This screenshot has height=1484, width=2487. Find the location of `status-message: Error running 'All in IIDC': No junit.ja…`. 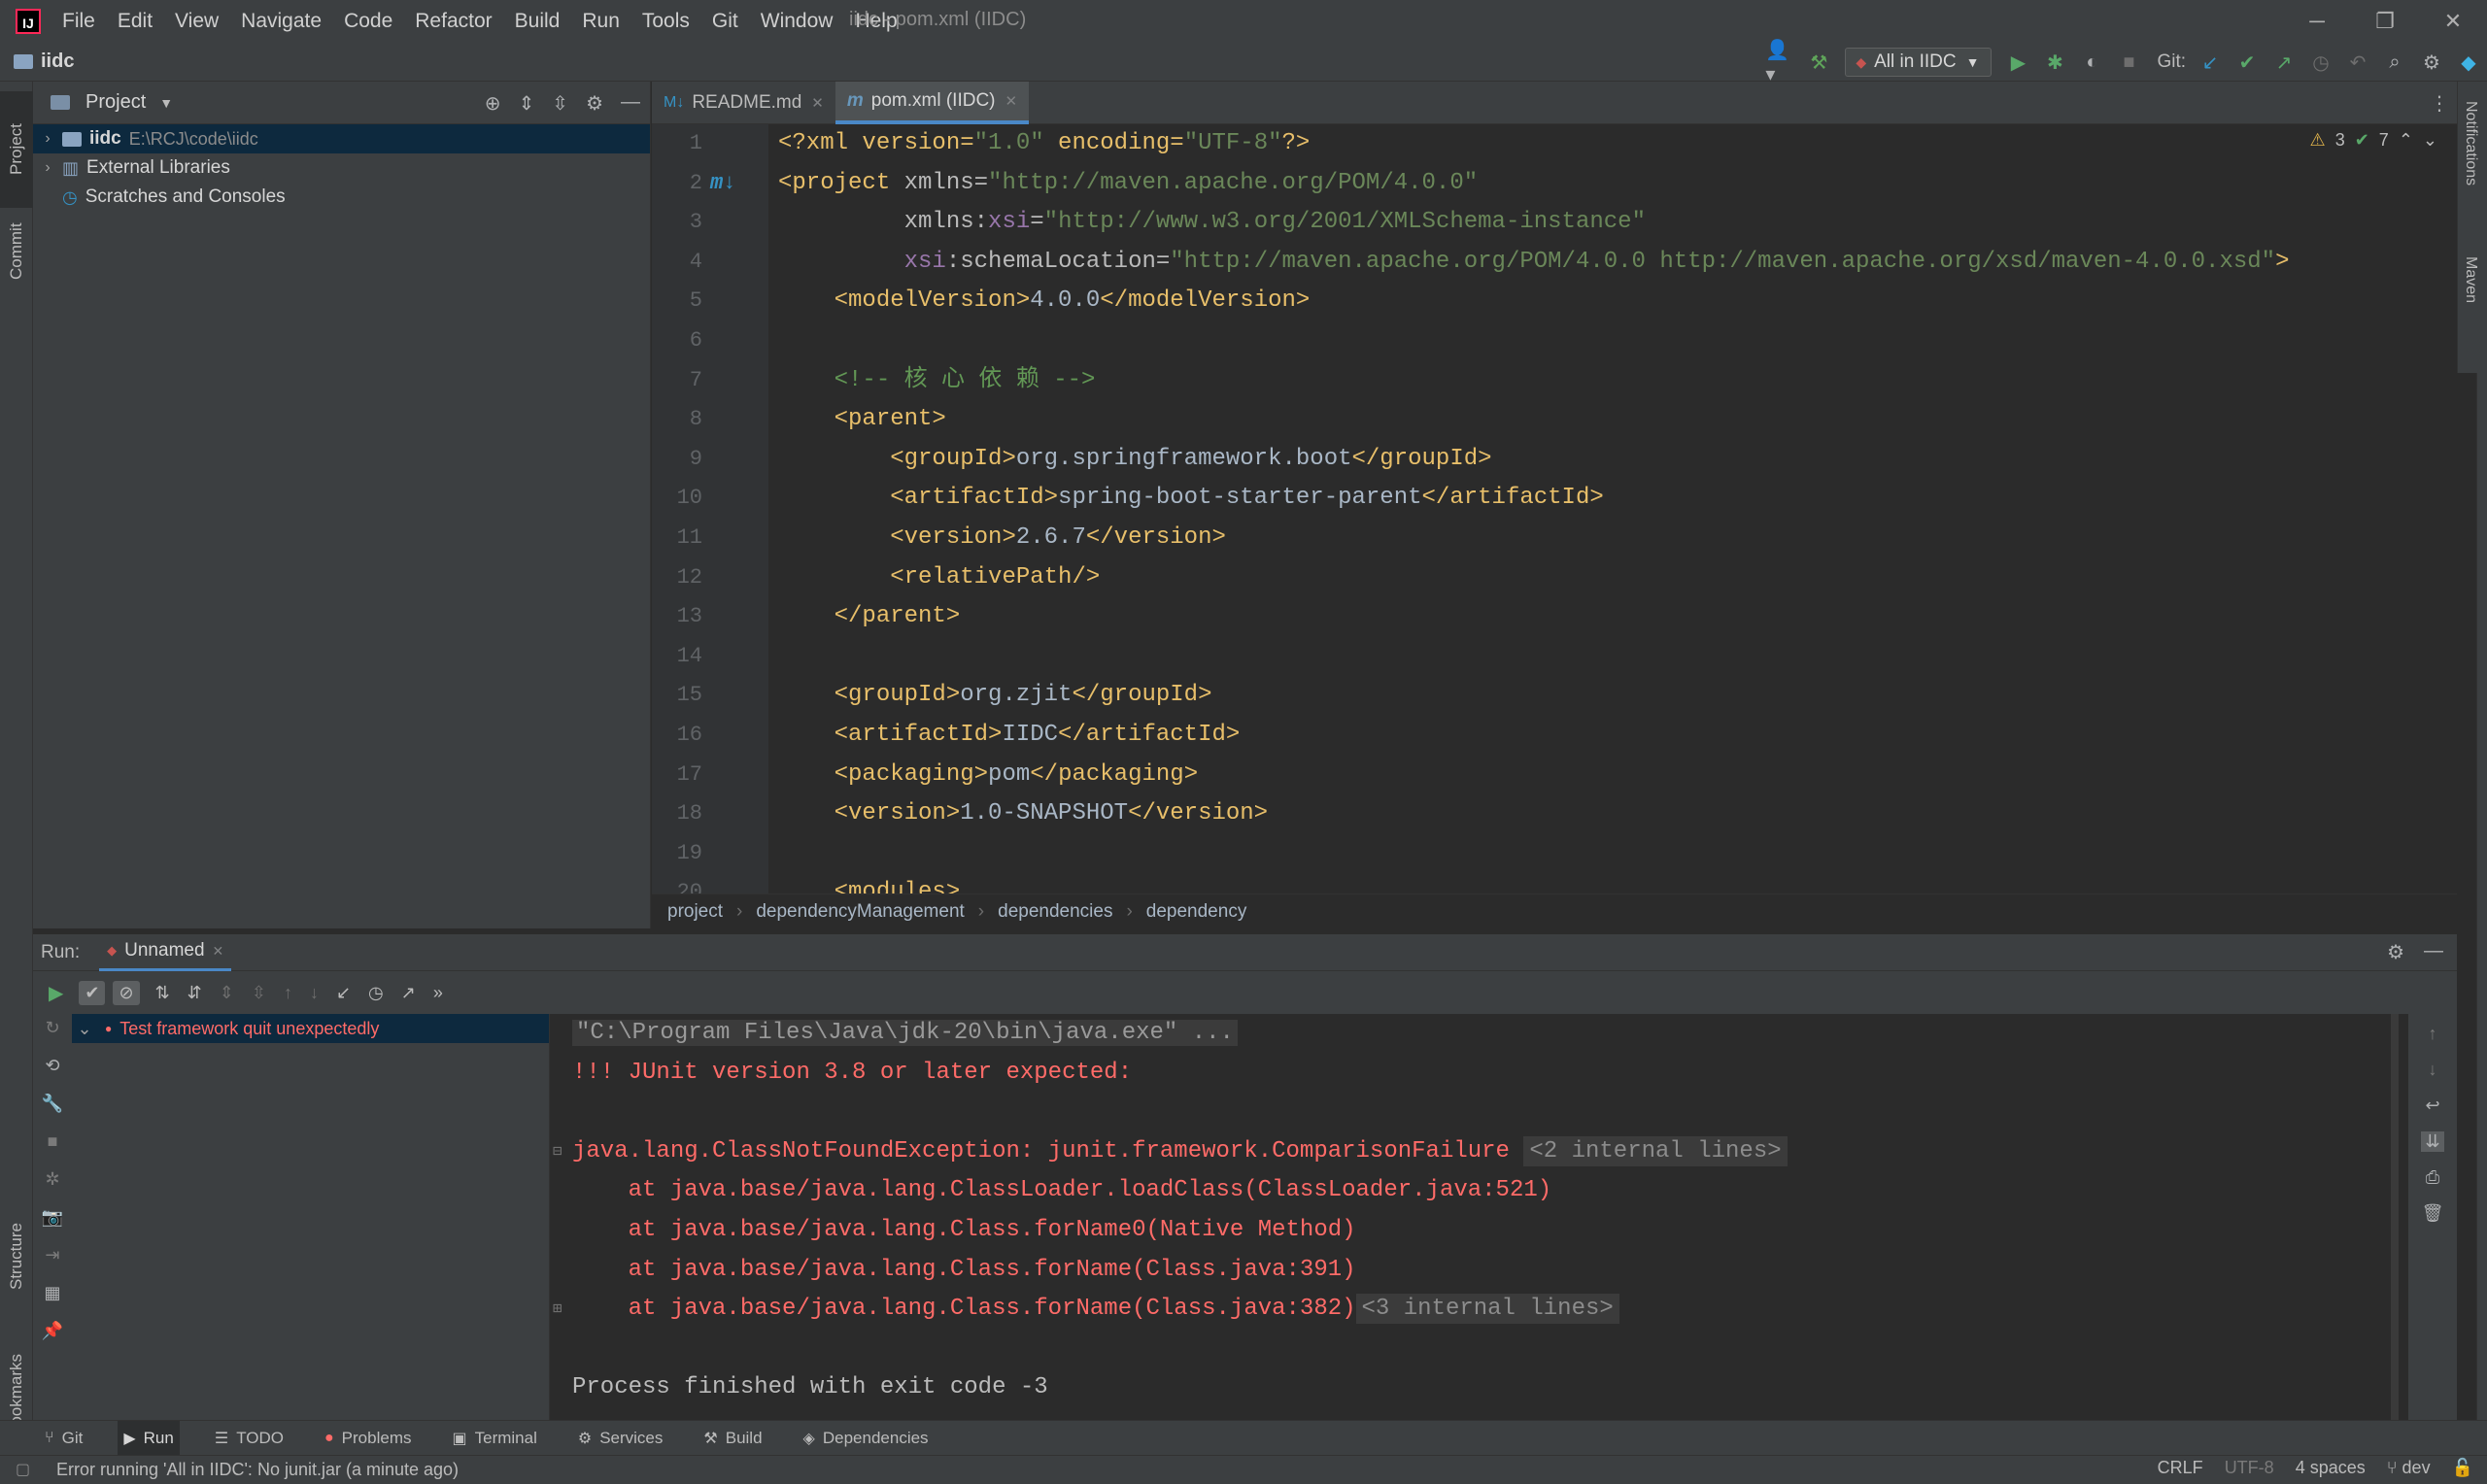

status-message: Error running 'All in IIDC': No junit.ja… is located at coordinates (257, 1470).